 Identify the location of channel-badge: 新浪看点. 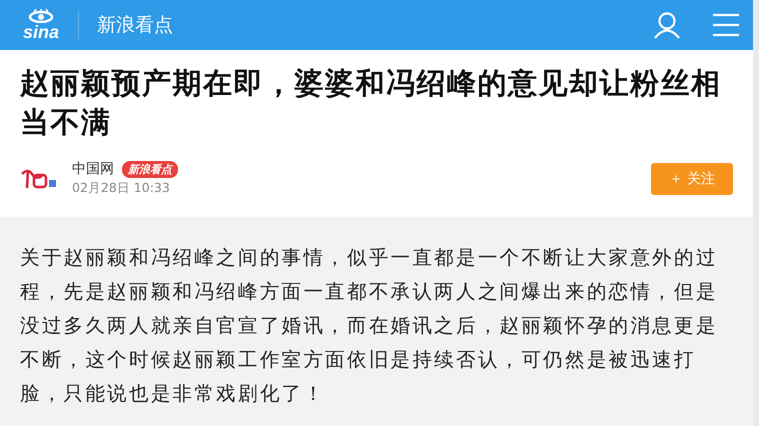
(150, 169).